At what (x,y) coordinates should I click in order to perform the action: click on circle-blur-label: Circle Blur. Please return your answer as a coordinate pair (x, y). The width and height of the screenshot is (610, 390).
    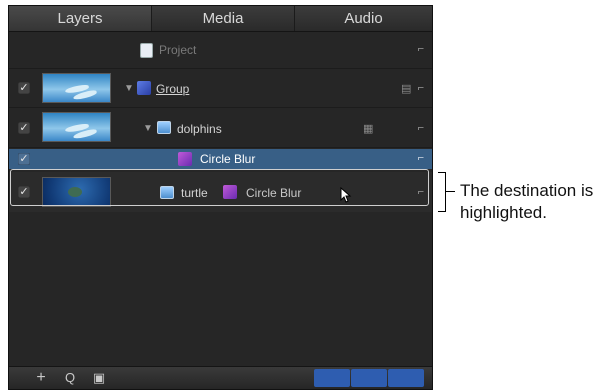
    Looking at the image, I should click on (227, 159).